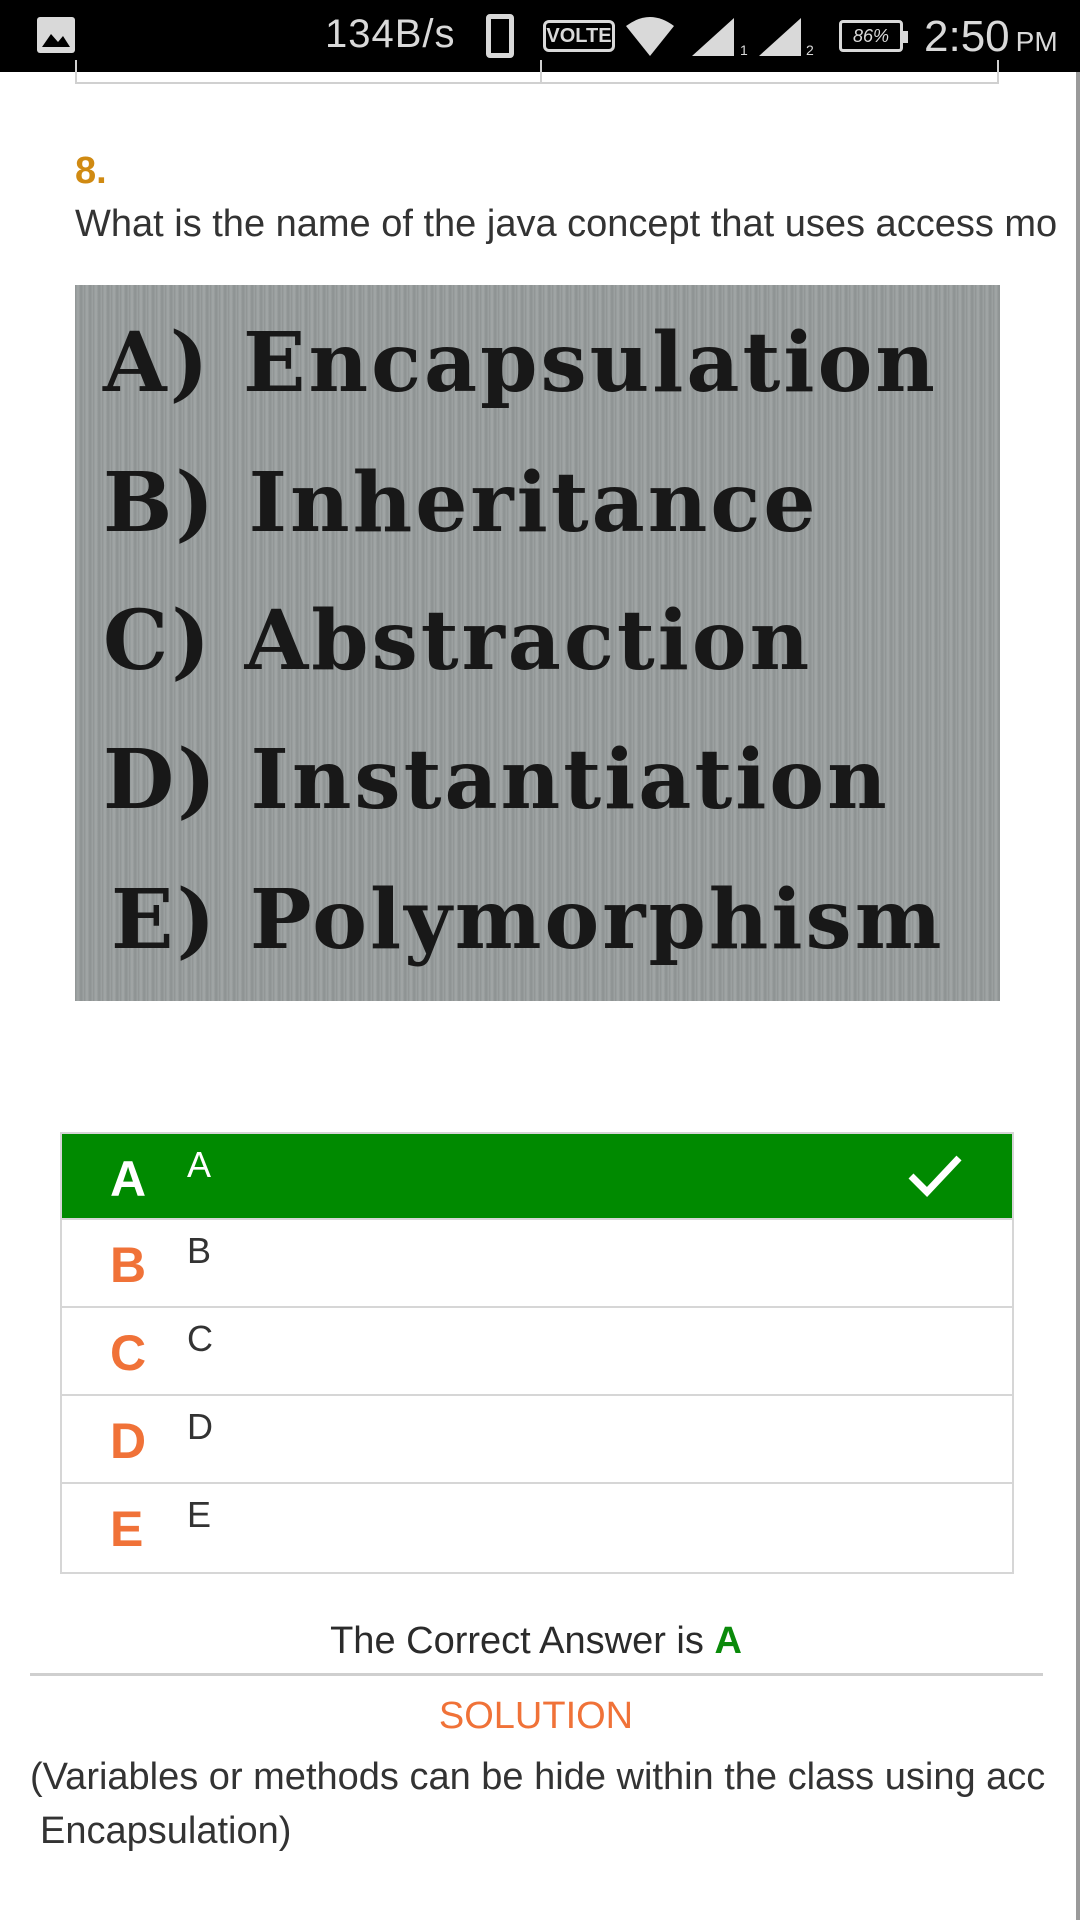  What do you see at coordinates (1078, 996) in the screenshot?
I see `scroll-edge` at bounding box center [1078, 996].